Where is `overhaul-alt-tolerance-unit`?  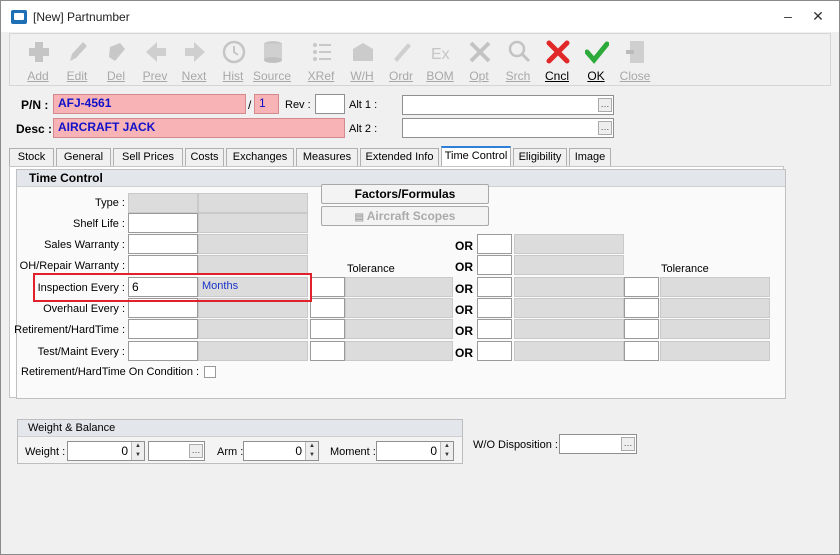 overhaul-alt-tolerance-unit is located at coordinates (715, 308).